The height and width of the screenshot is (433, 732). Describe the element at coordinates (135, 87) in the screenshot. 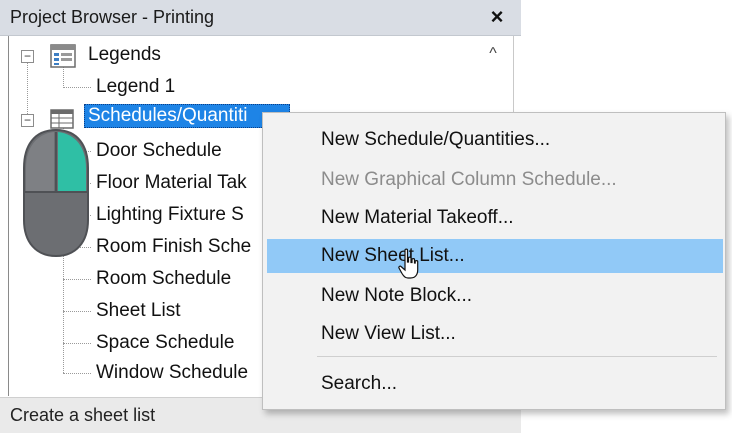

I see `tree-node-legend-1: Legend 1` at that location.